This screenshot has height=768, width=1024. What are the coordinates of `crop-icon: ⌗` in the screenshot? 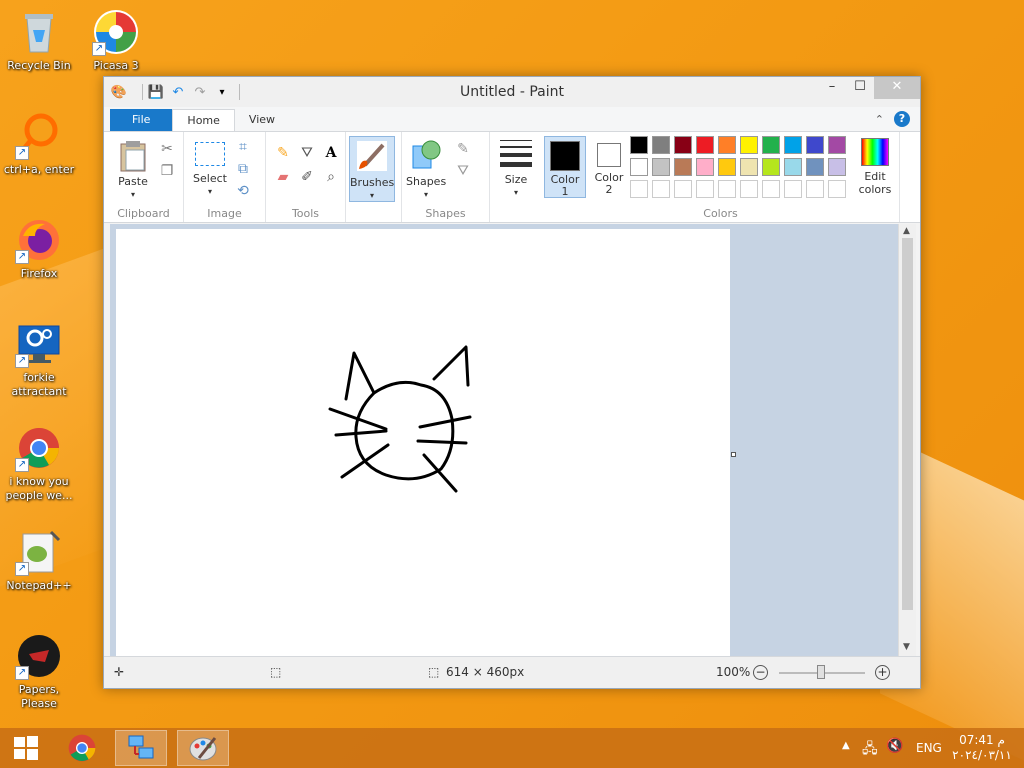 It's located at (243, 147).